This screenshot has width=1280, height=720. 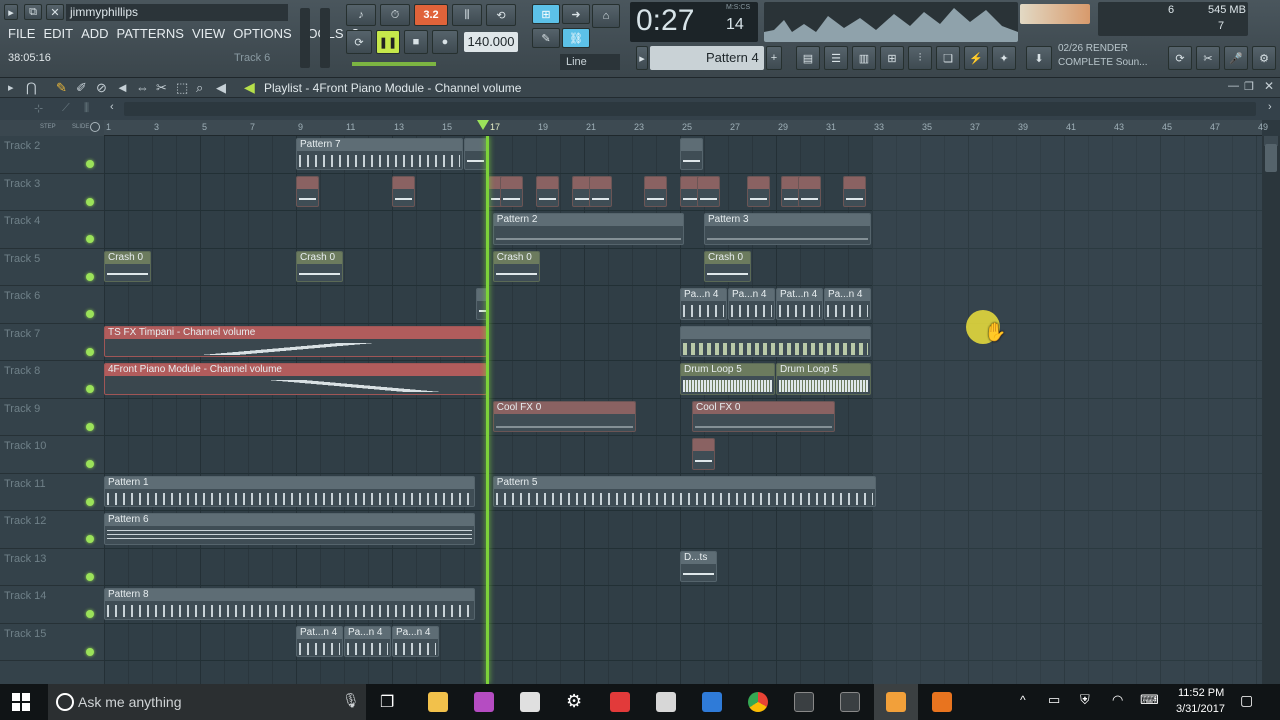 What do you see at coordinates (546, 14) in the screenshot?
I see `snap-icon: ⊞` at bounding box center [546, 14].